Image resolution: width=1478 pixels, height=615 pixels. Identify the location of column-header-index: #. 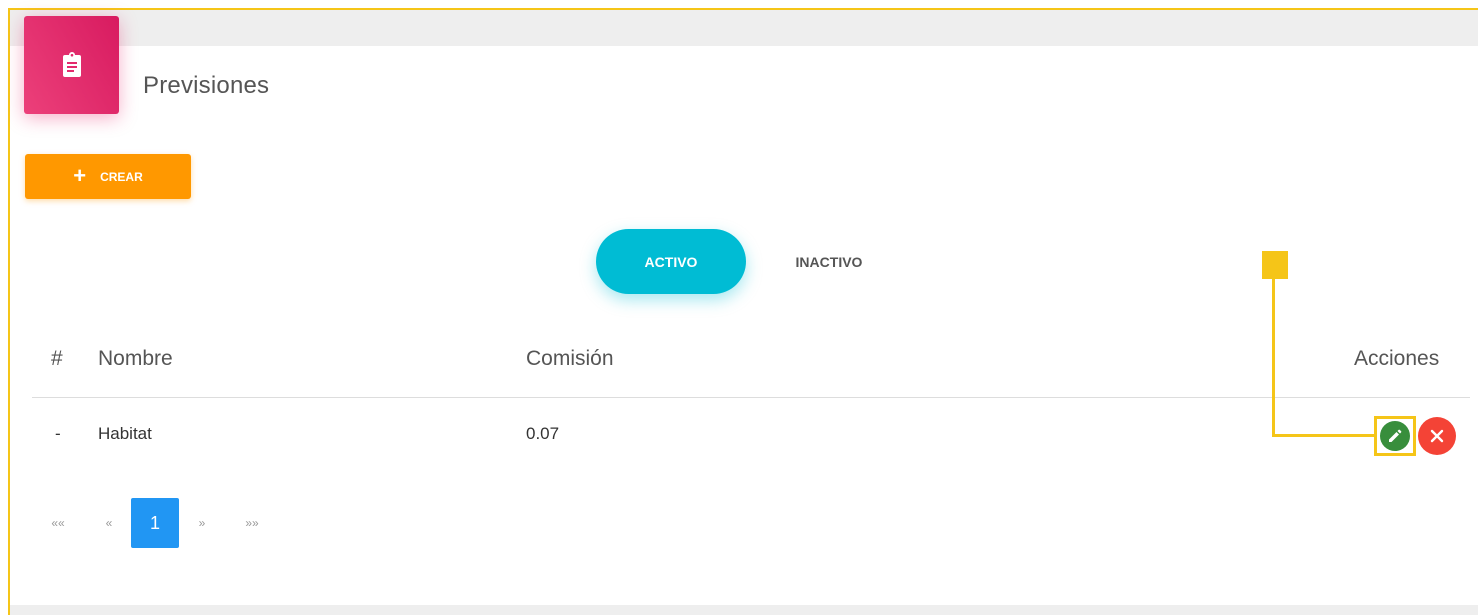
(57, 358).